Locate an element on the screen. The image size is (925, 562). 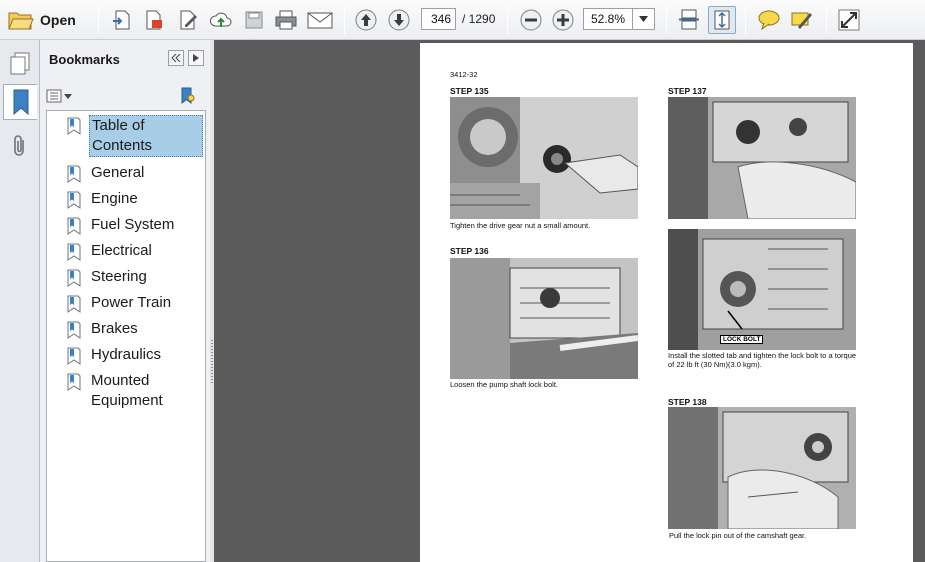
step-137-photo-top is located at coordinates (762, 158).